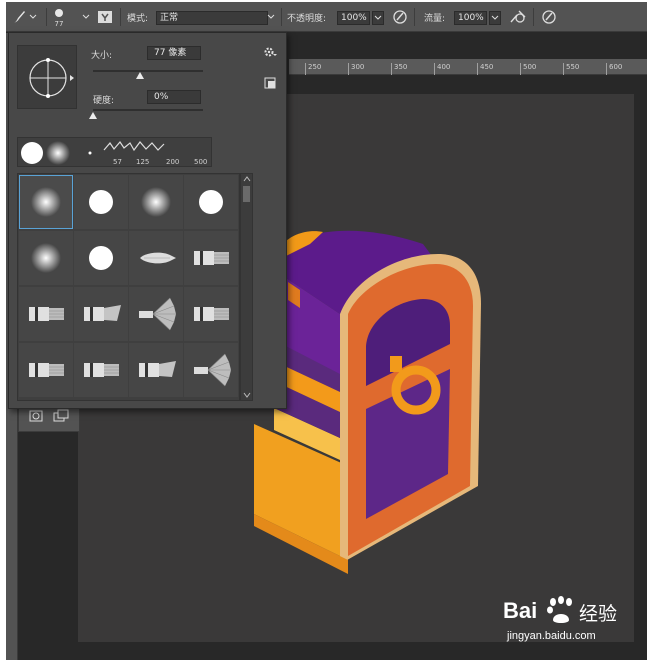 The width and height of the screenshot is (654, 666). I want to click on size-label: 大小:, so click(102, 56).